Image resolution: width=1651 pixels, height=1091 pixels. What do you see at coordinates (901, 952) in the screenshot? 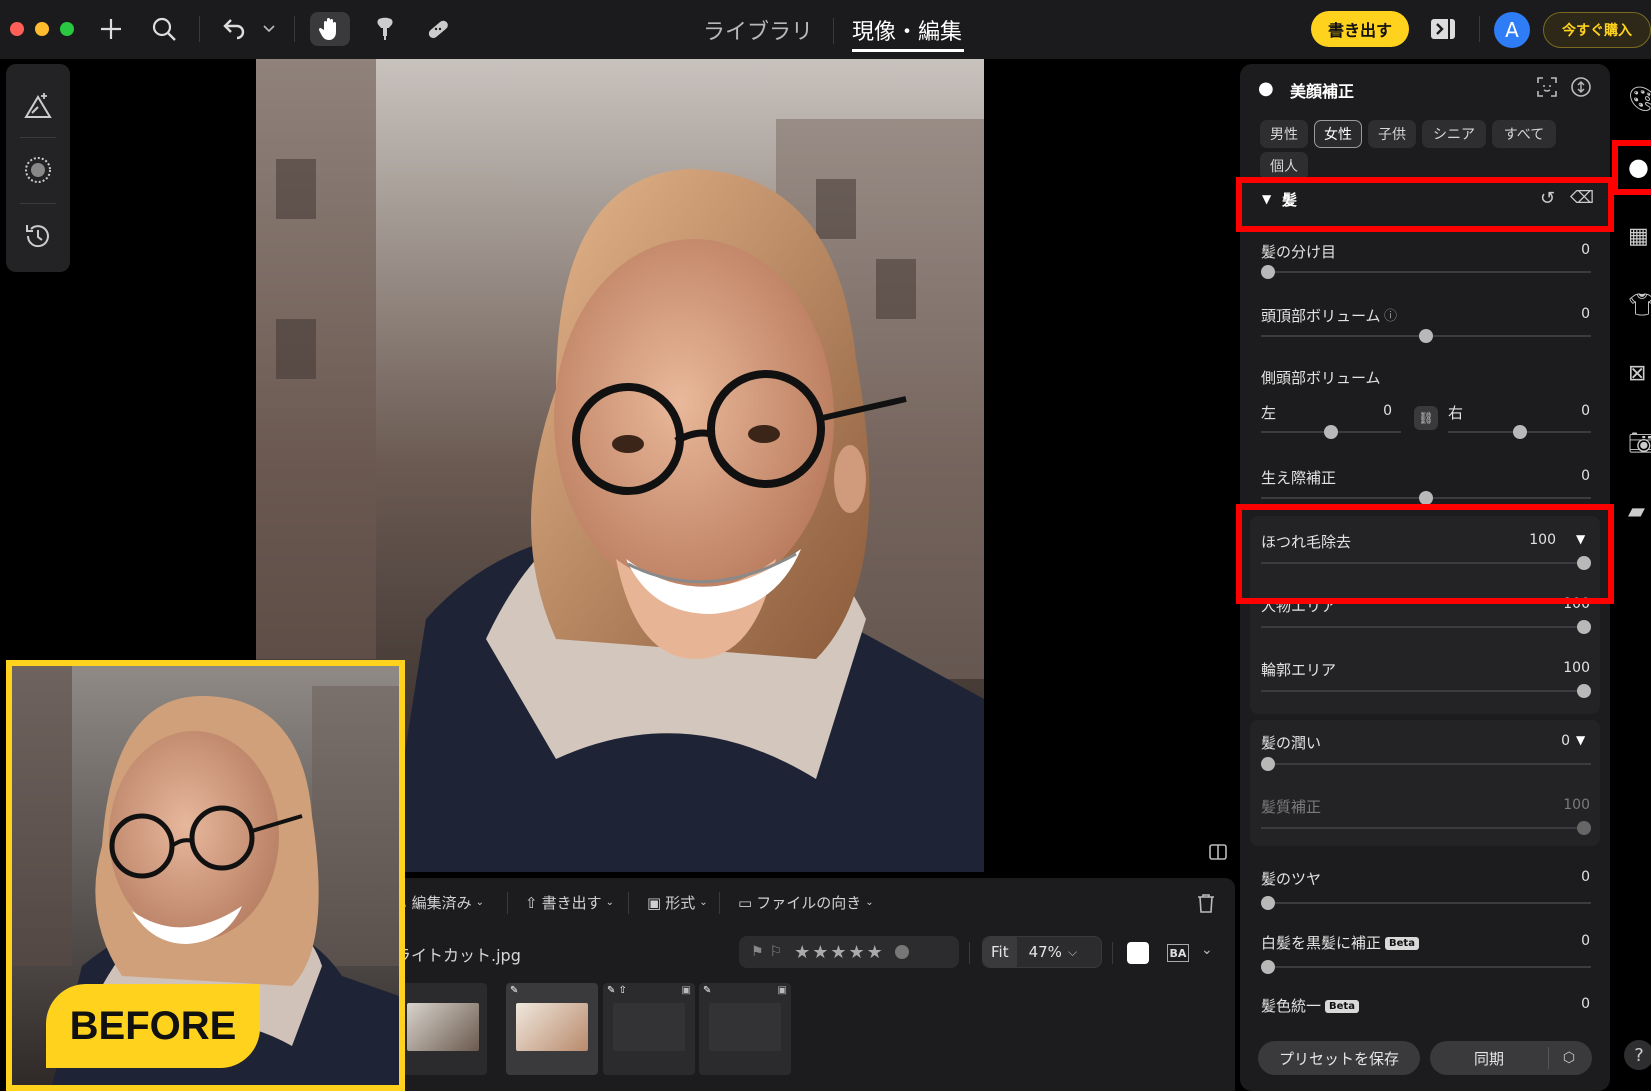
I see `color-label-dot` at bounding box center [901, 952].